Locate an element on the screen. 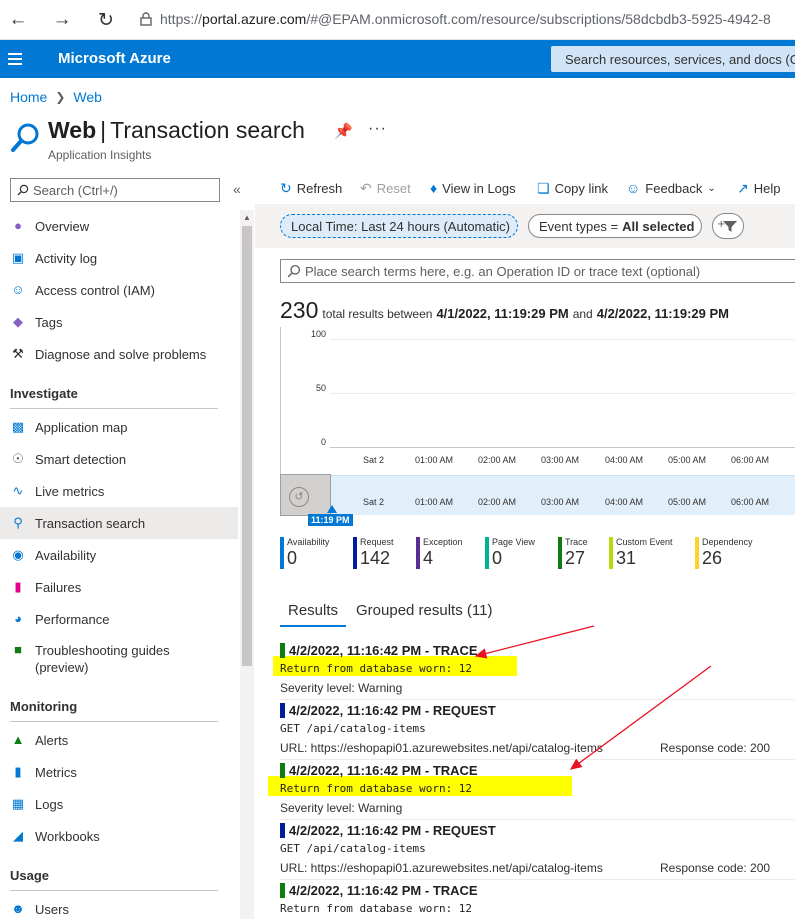 The height and width of the screenshot is (919, 795). annotation-arrows is located at coordinates (593, 697).